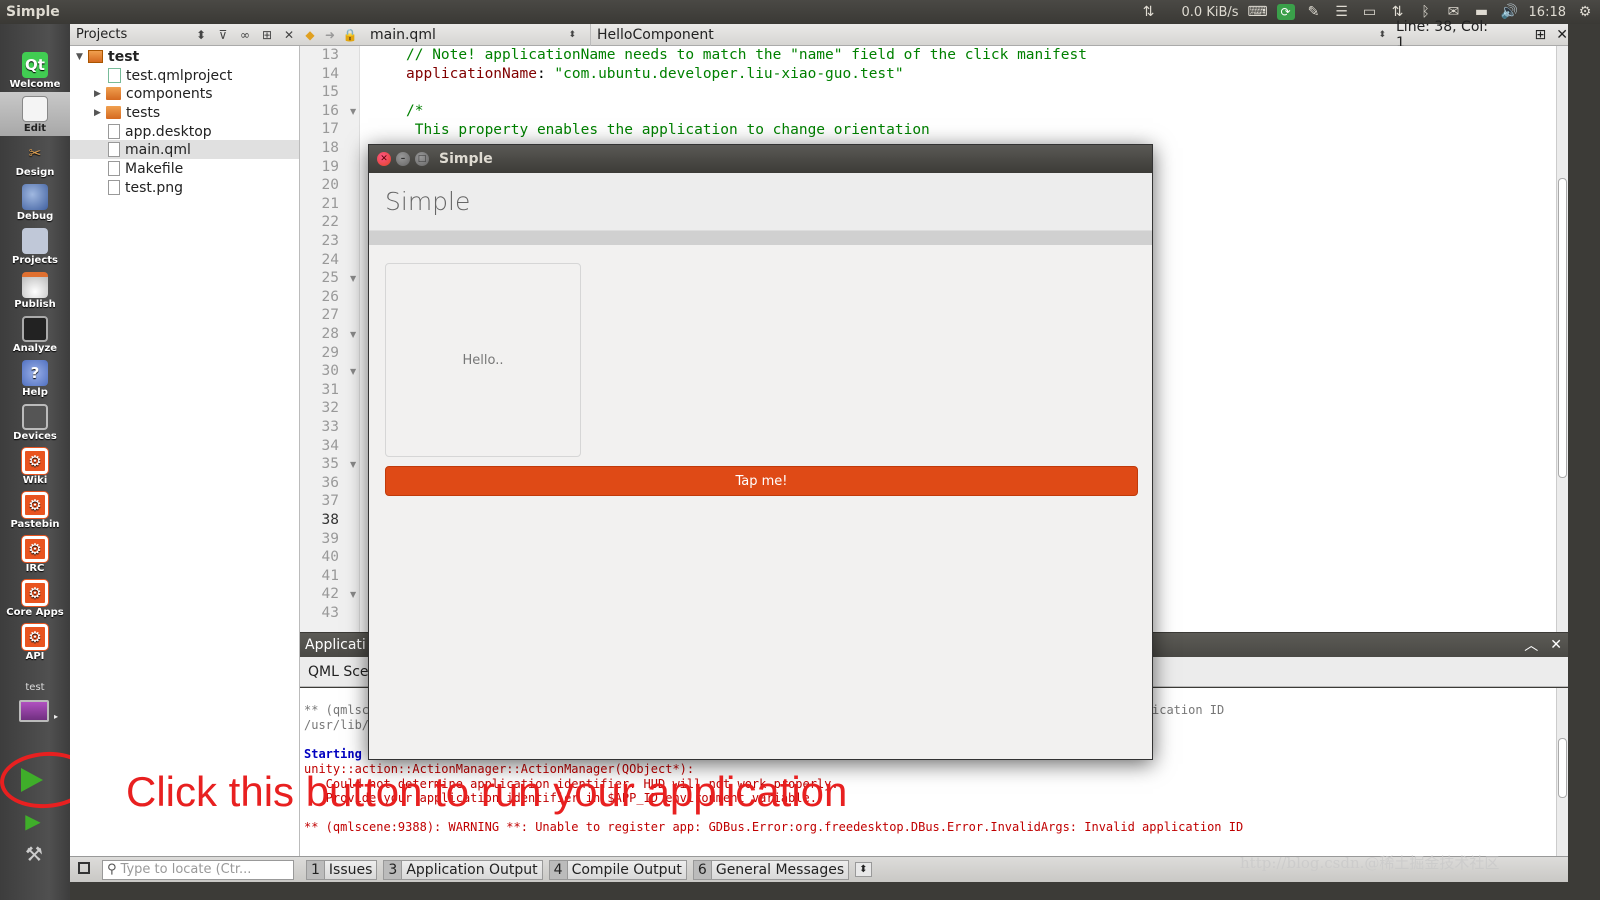 This screenshot has width=1600, height=900. What do you see at coordinates (114, 149) in the screenshot?
I see `qml-file-icon` at bounding box center [114, 149].